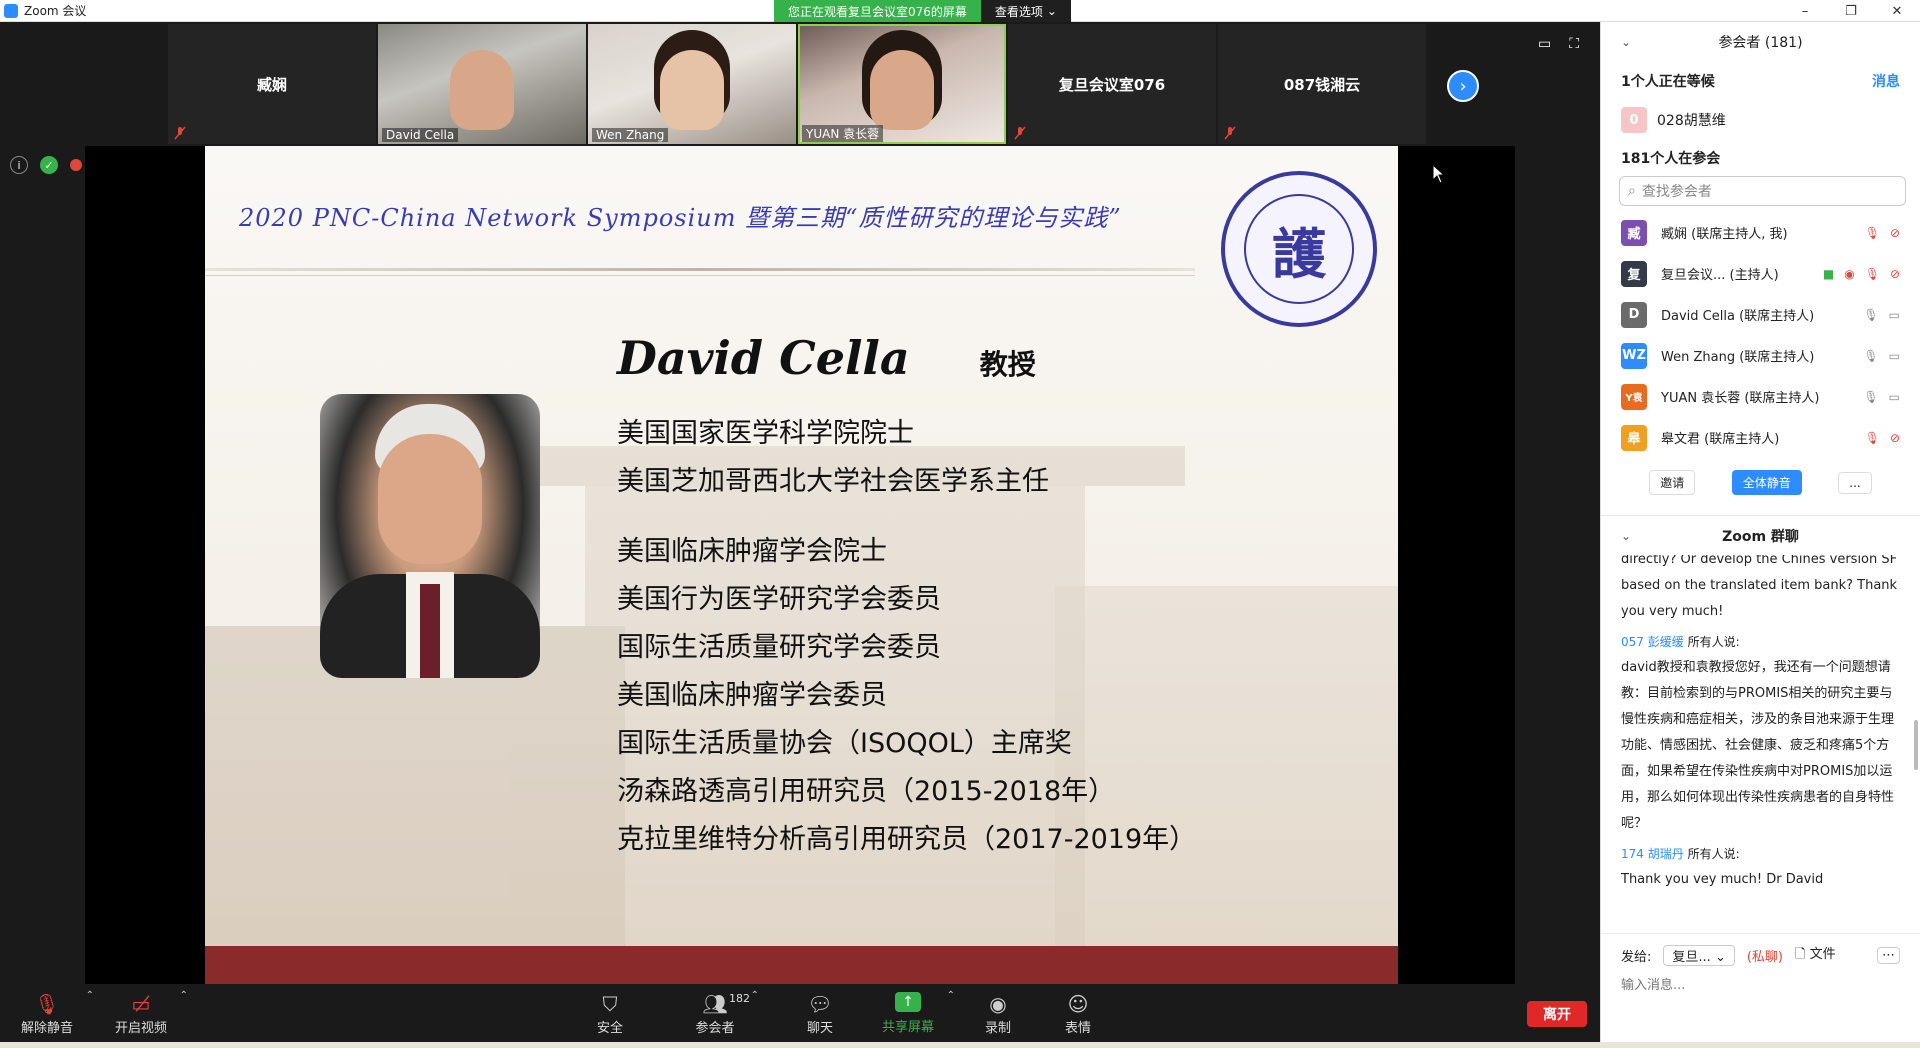 Image resolution: width=1920 pixels, height=1048 pixels. What do you see at coordinates (1668, 82) in the screenshot?
I see `waiting-label: 1个人正在等候` at bounding box center [1668, 82].